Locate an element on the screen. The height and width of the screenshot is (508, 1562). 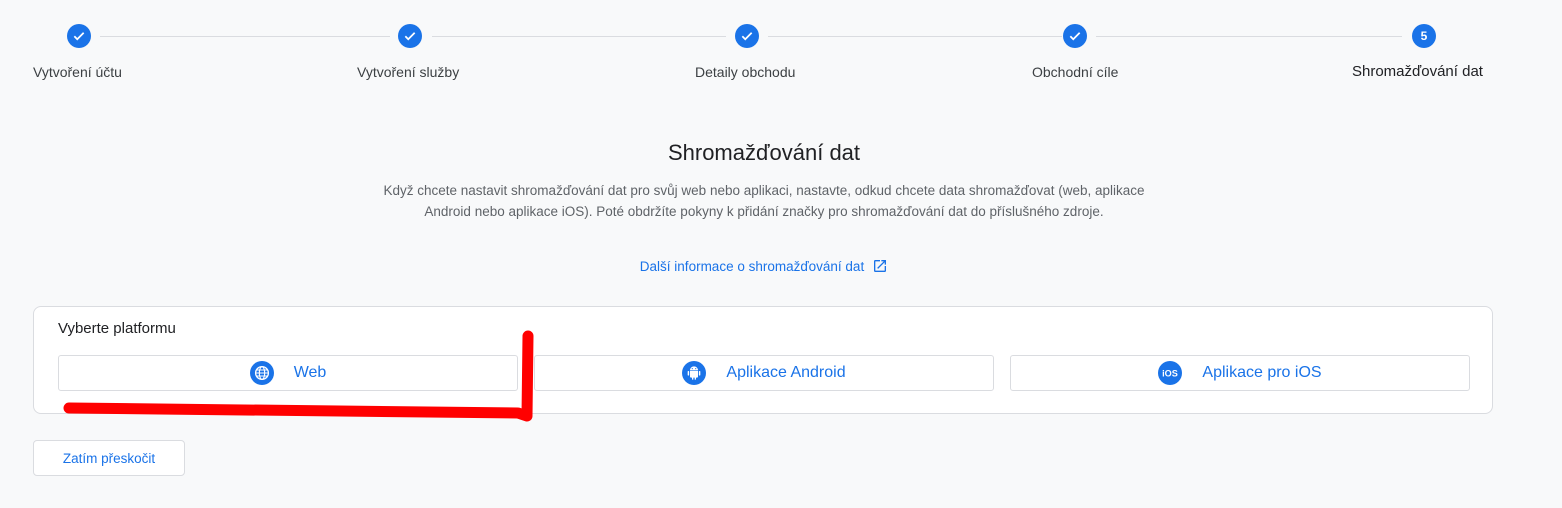
step-5-number: 5 is located at coordinates (1424, 36).